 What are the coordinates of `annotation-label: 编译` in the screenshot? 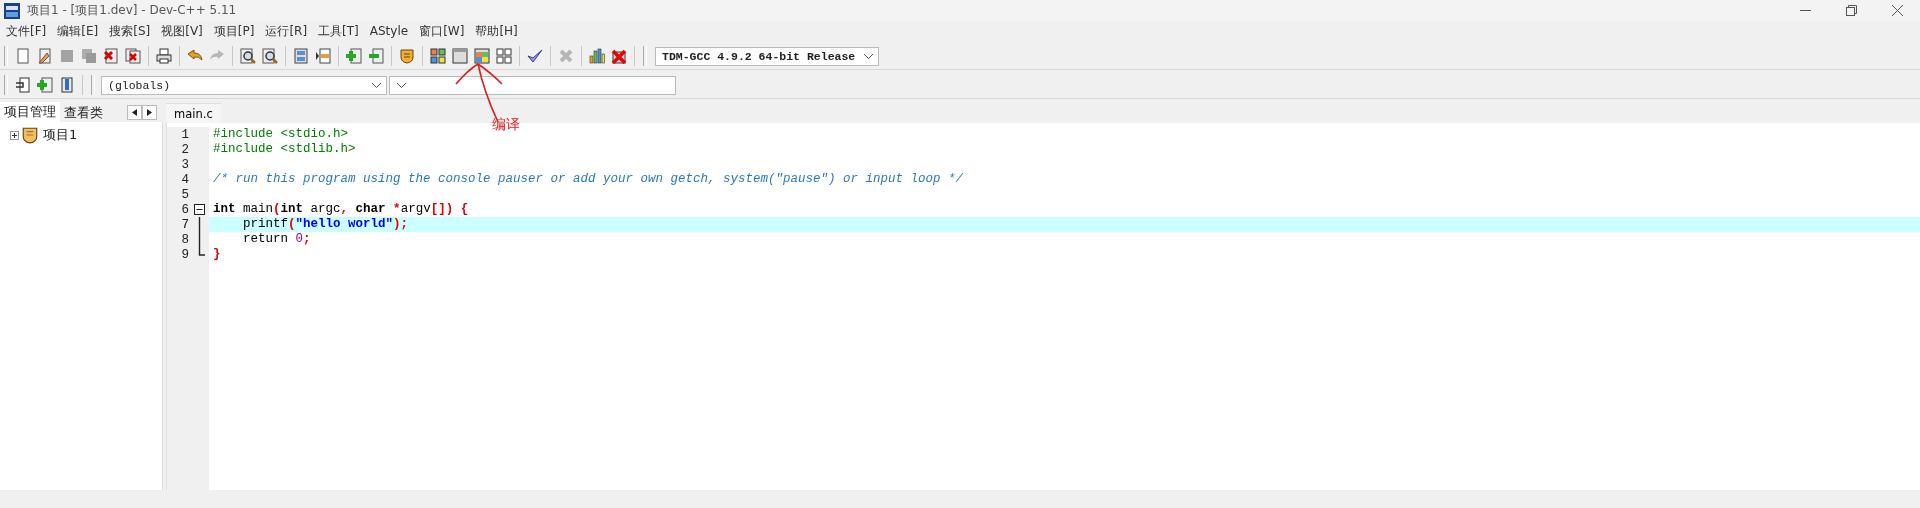 It's located at (506, 125).